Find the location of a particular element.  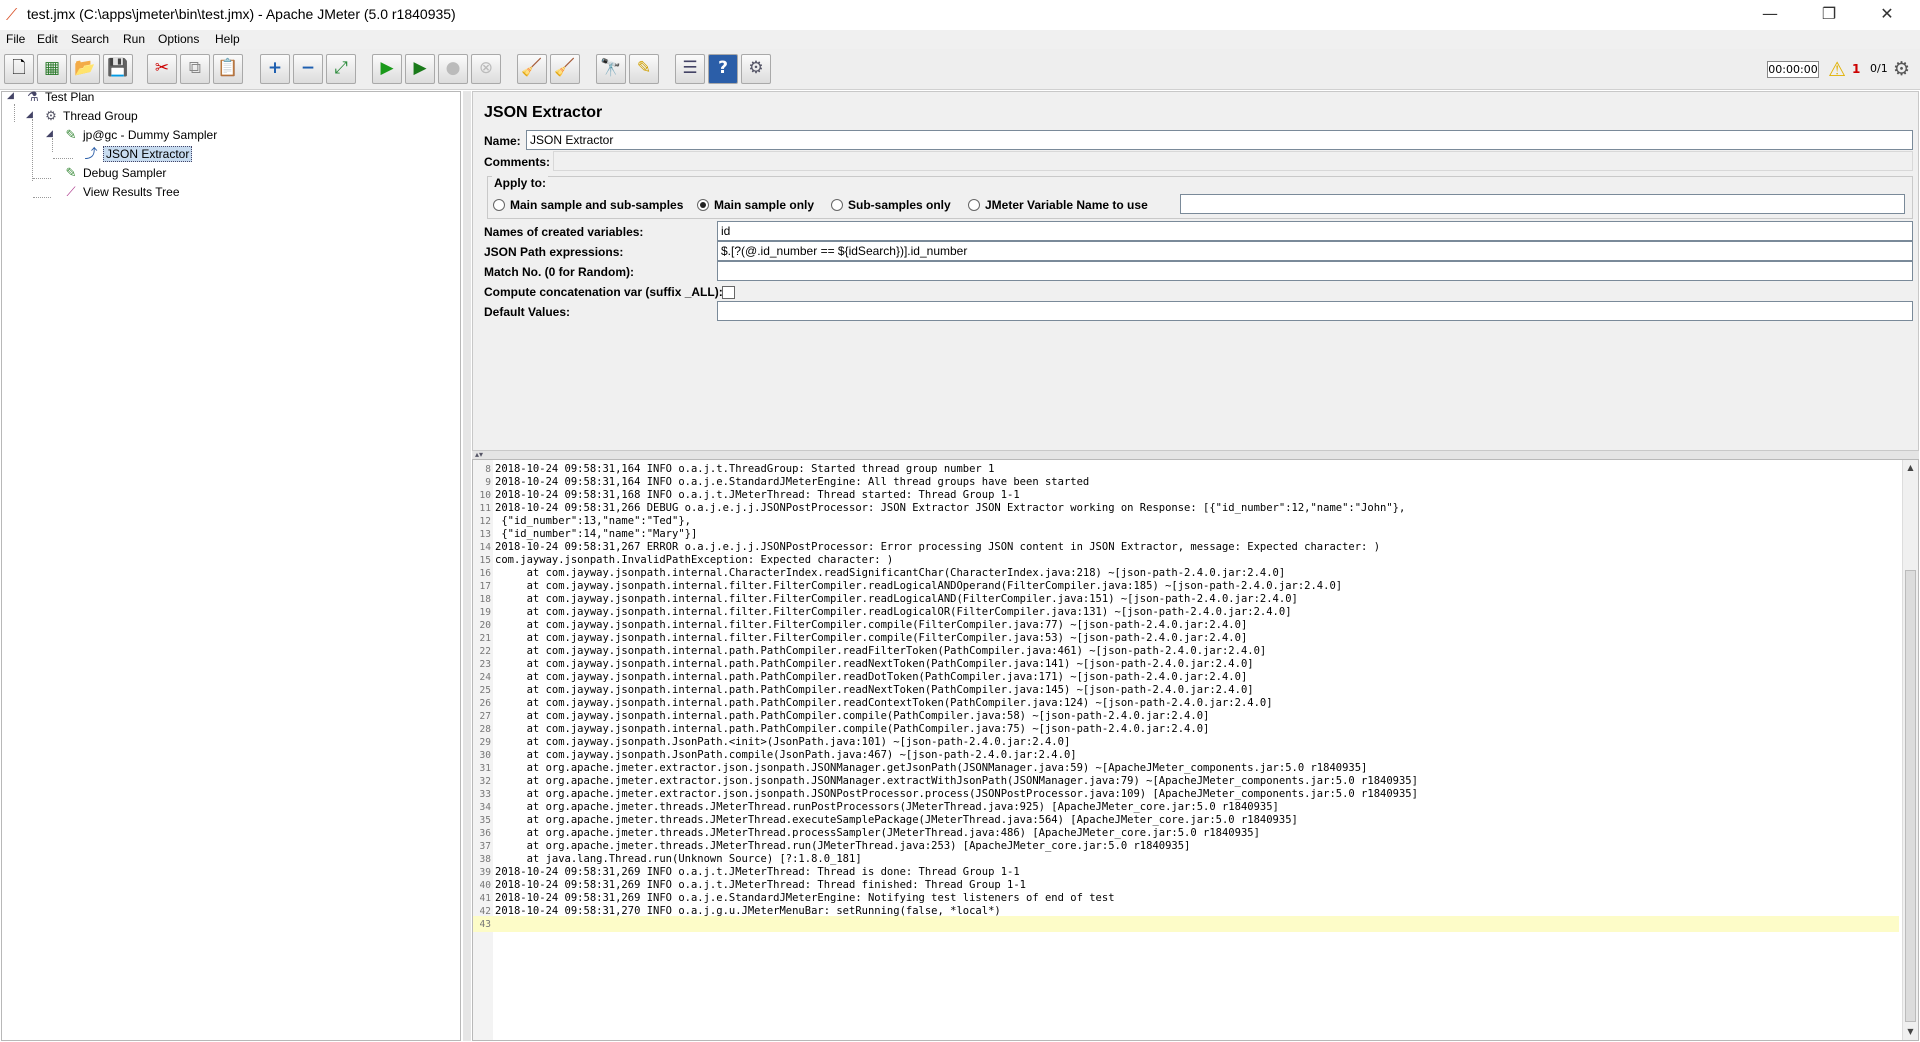

help-button: ? is located at coordinates (723, 69).